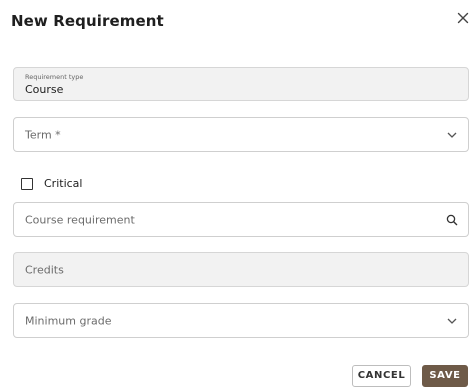 The image size is (473, 387). Describe the element at coordinates (68, 320) in the screenshot. I see `minimum-grade-placeholder: Minimum grade` at that location.